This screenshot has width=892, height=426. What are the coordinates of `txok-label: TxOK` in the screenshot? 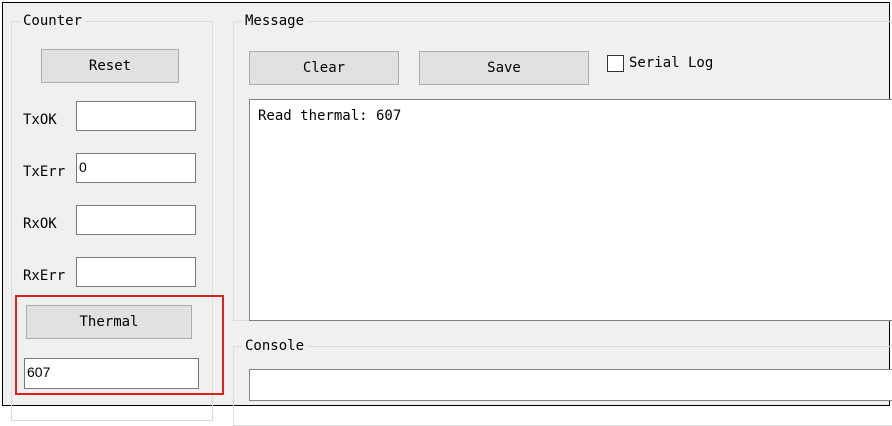 It's located at (40, 120).